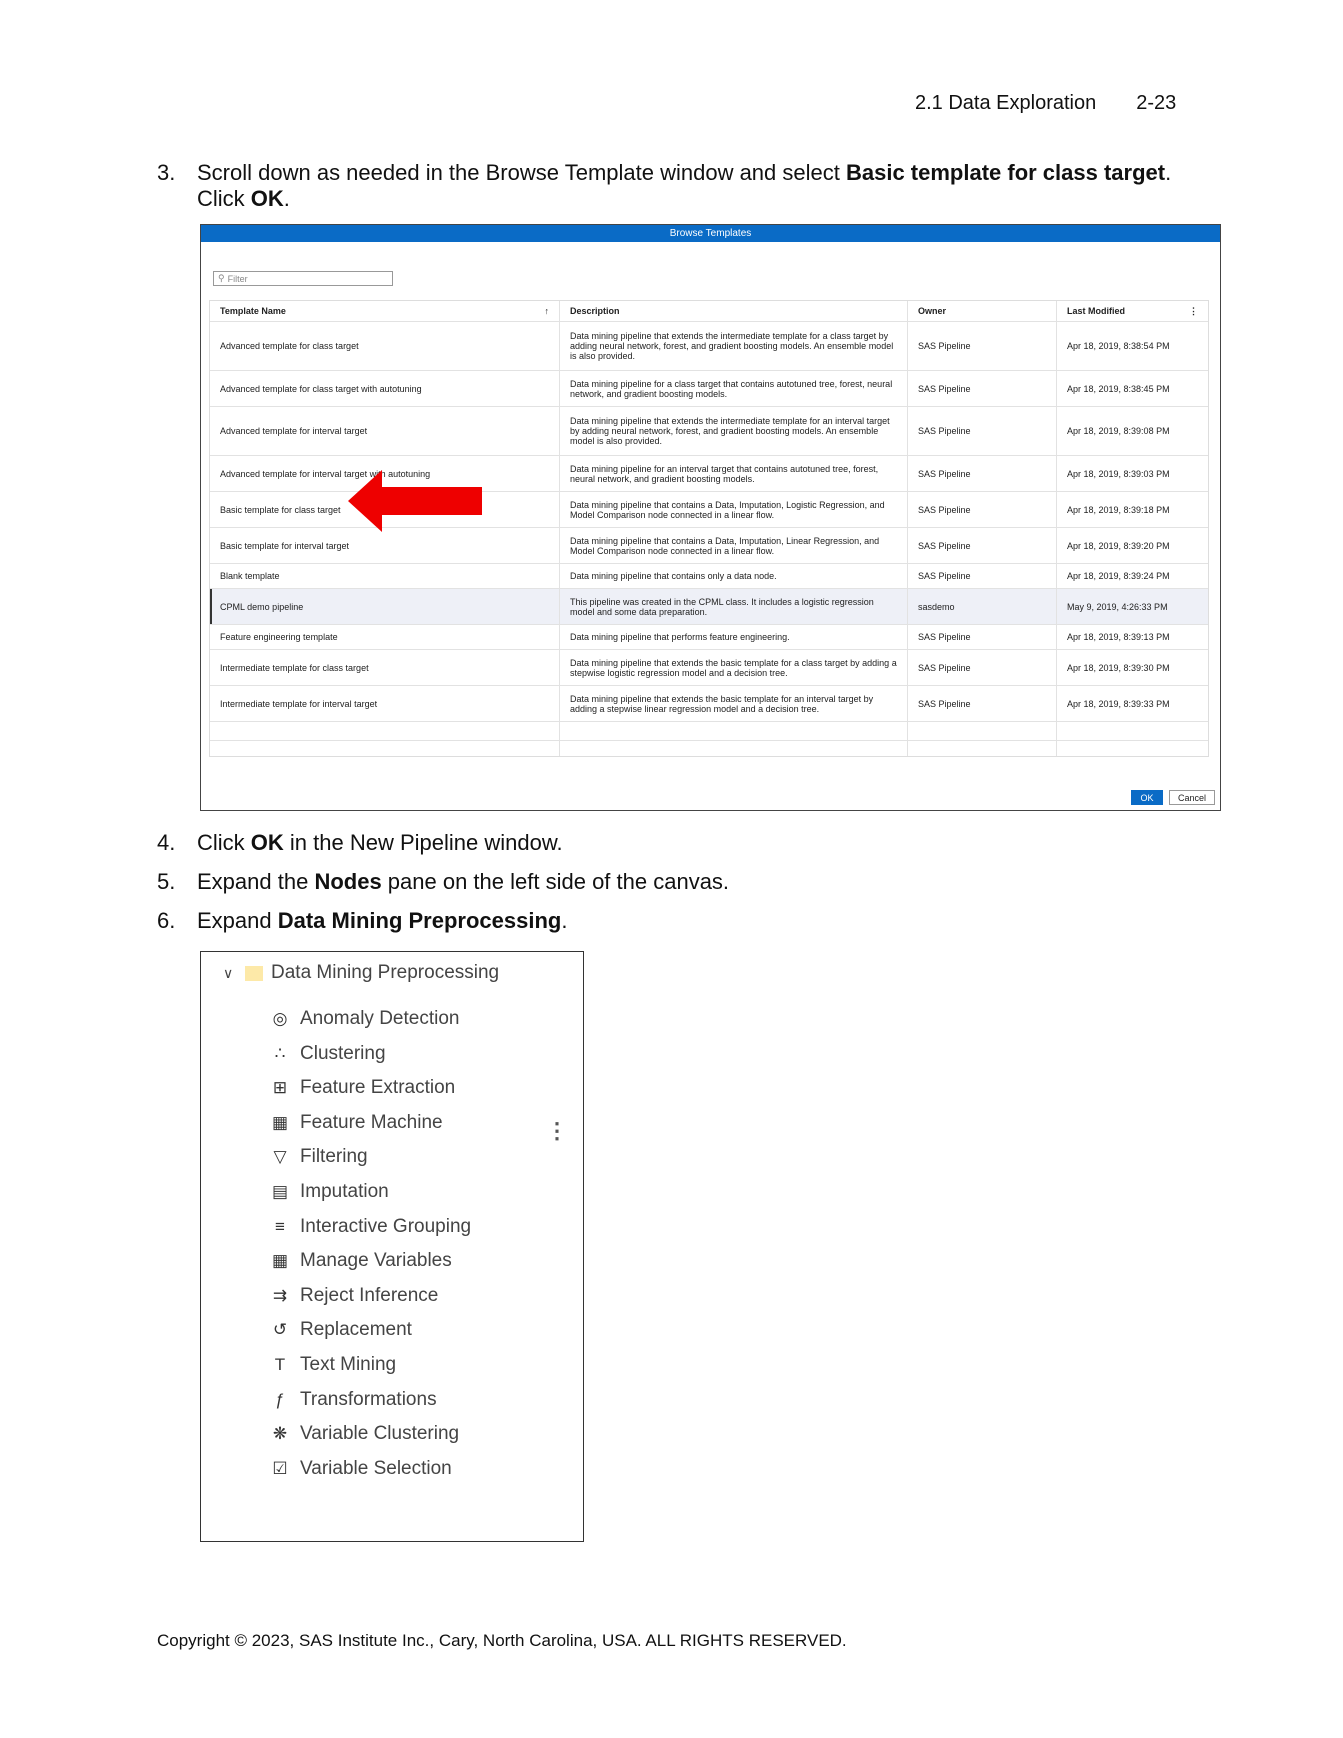 Image resolution: width=1343 pixels, height=1738 pixels. What do you see at coordinates (280, 1053) in the screenshot?
I see `clustering-icon: ∴` at bounding box center [280, 1053].